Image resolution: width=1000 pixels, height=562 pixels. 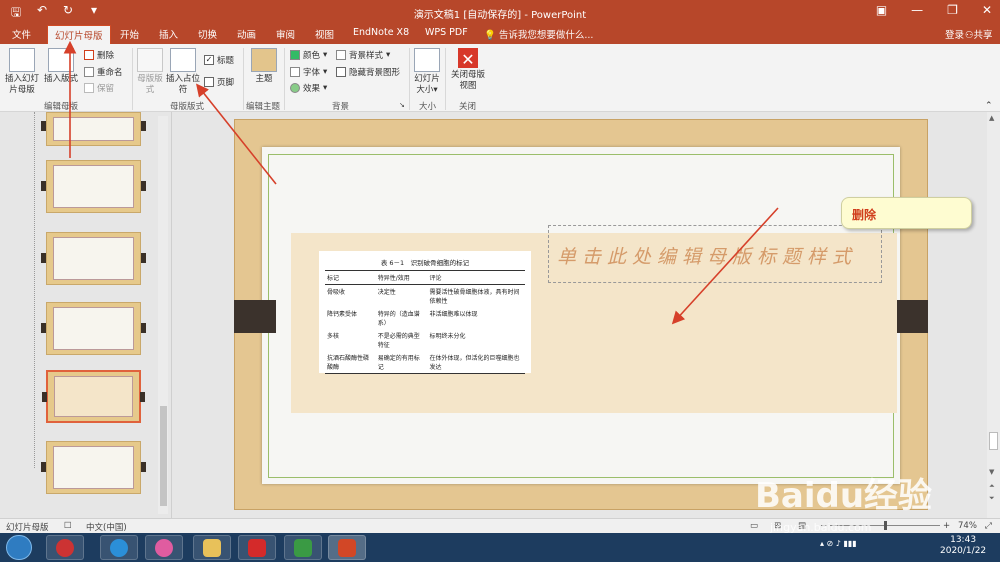 I want to click on title-placeholder: 单击此处编辑母版标题样式, so click(x=715, y=254).